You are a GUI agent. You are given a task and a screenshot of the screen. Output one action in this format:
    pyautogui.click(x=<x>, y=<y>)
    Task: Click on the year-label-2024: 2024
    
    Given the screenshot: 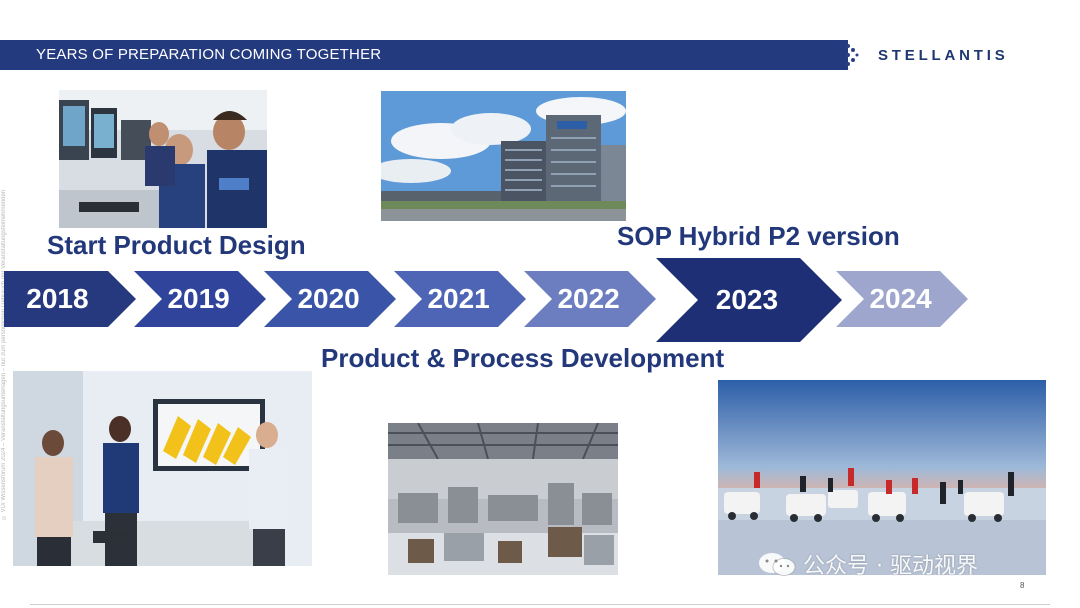 What is the action you would take?
    pyautogui.click(x=900, y=298)
    